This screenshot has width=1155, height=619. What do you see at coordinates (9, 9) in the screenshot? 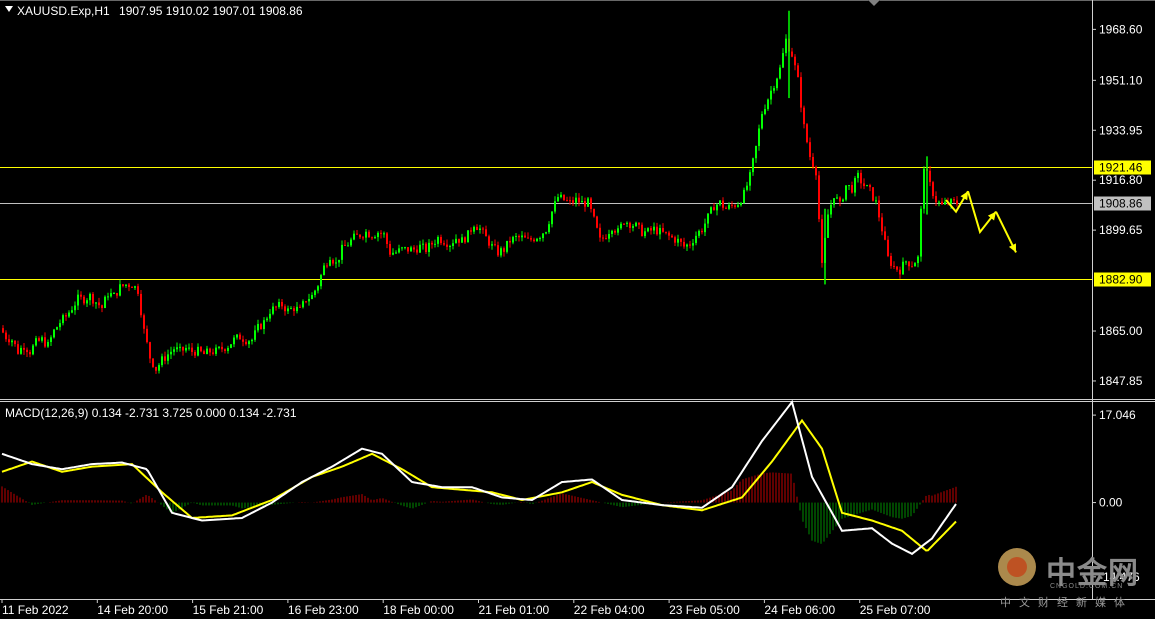
I see `collapse-triangle-icon` at bounding box center [9, 9].